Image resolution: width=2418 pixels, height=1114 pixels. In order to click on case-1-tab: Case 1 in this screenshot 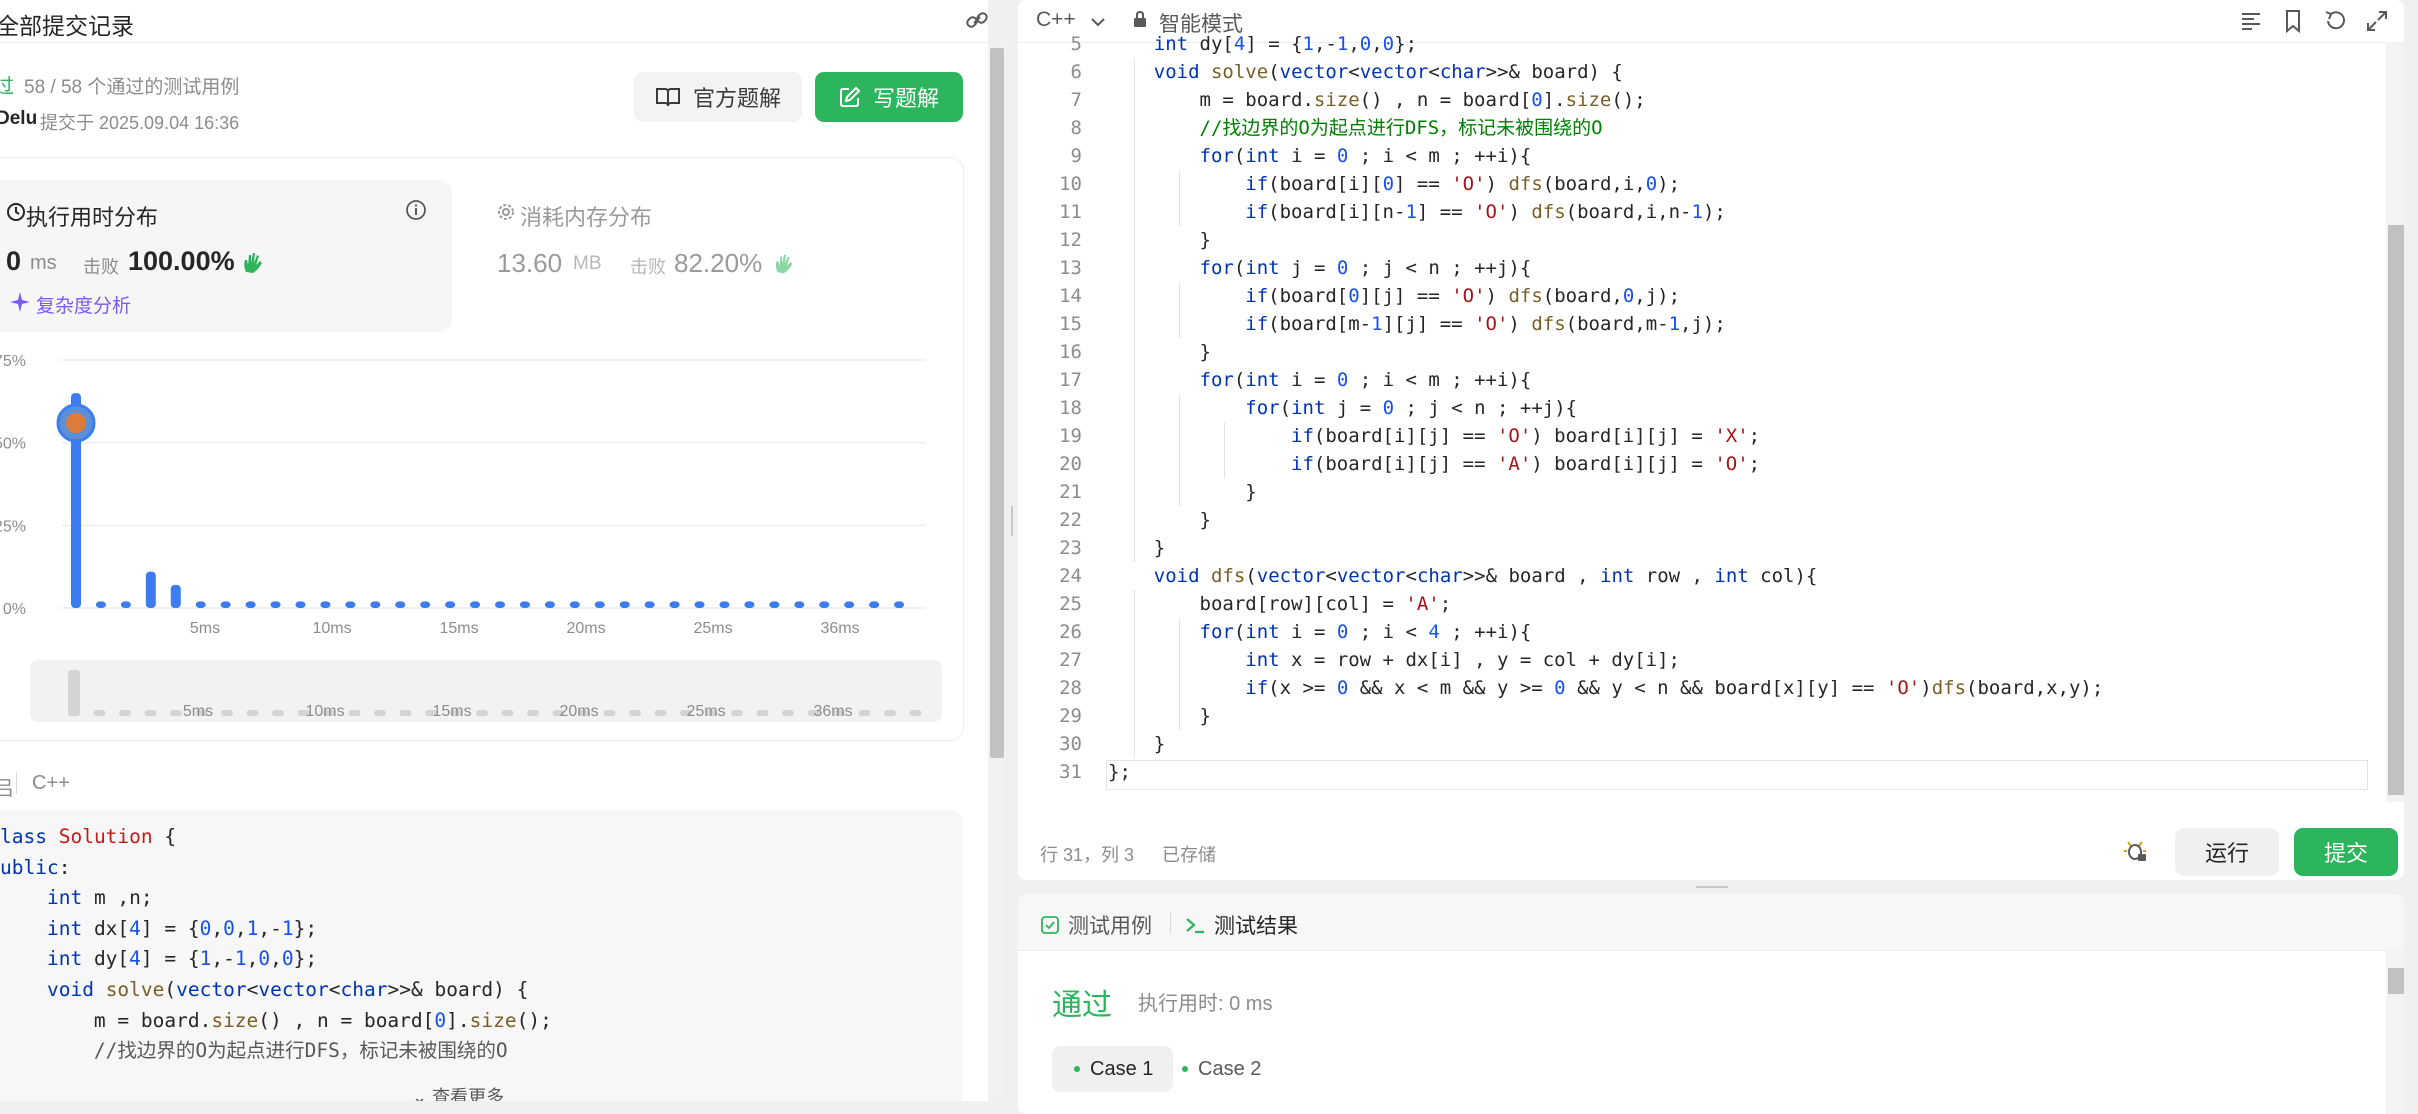, I will do `click(1113, 1069)`.